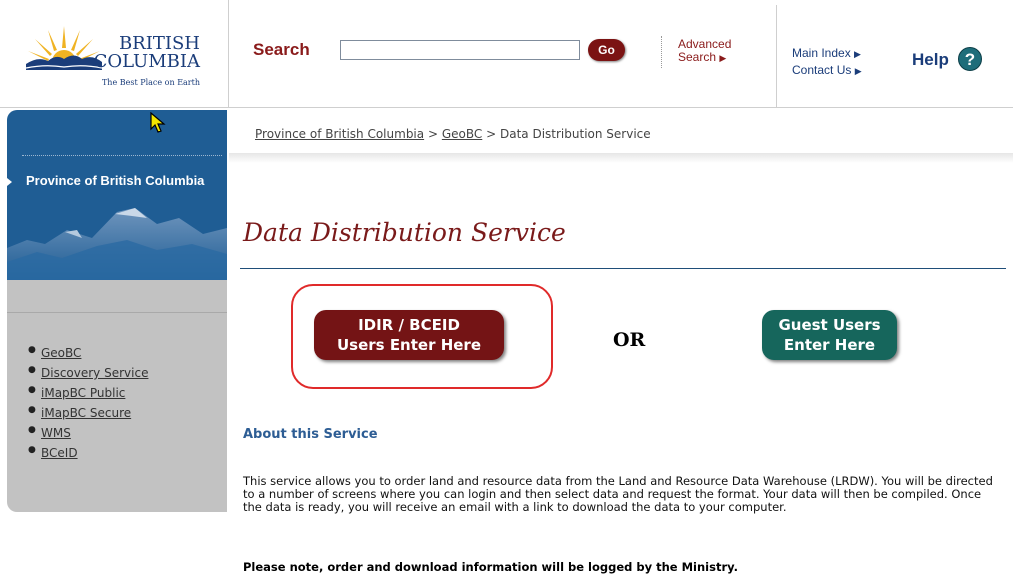 This screenshot has height=588, width=1013. Describe the element at coordinates (409, 345) in the screenshot. I see `idir-button-line2: Users Enter Here` at that location.